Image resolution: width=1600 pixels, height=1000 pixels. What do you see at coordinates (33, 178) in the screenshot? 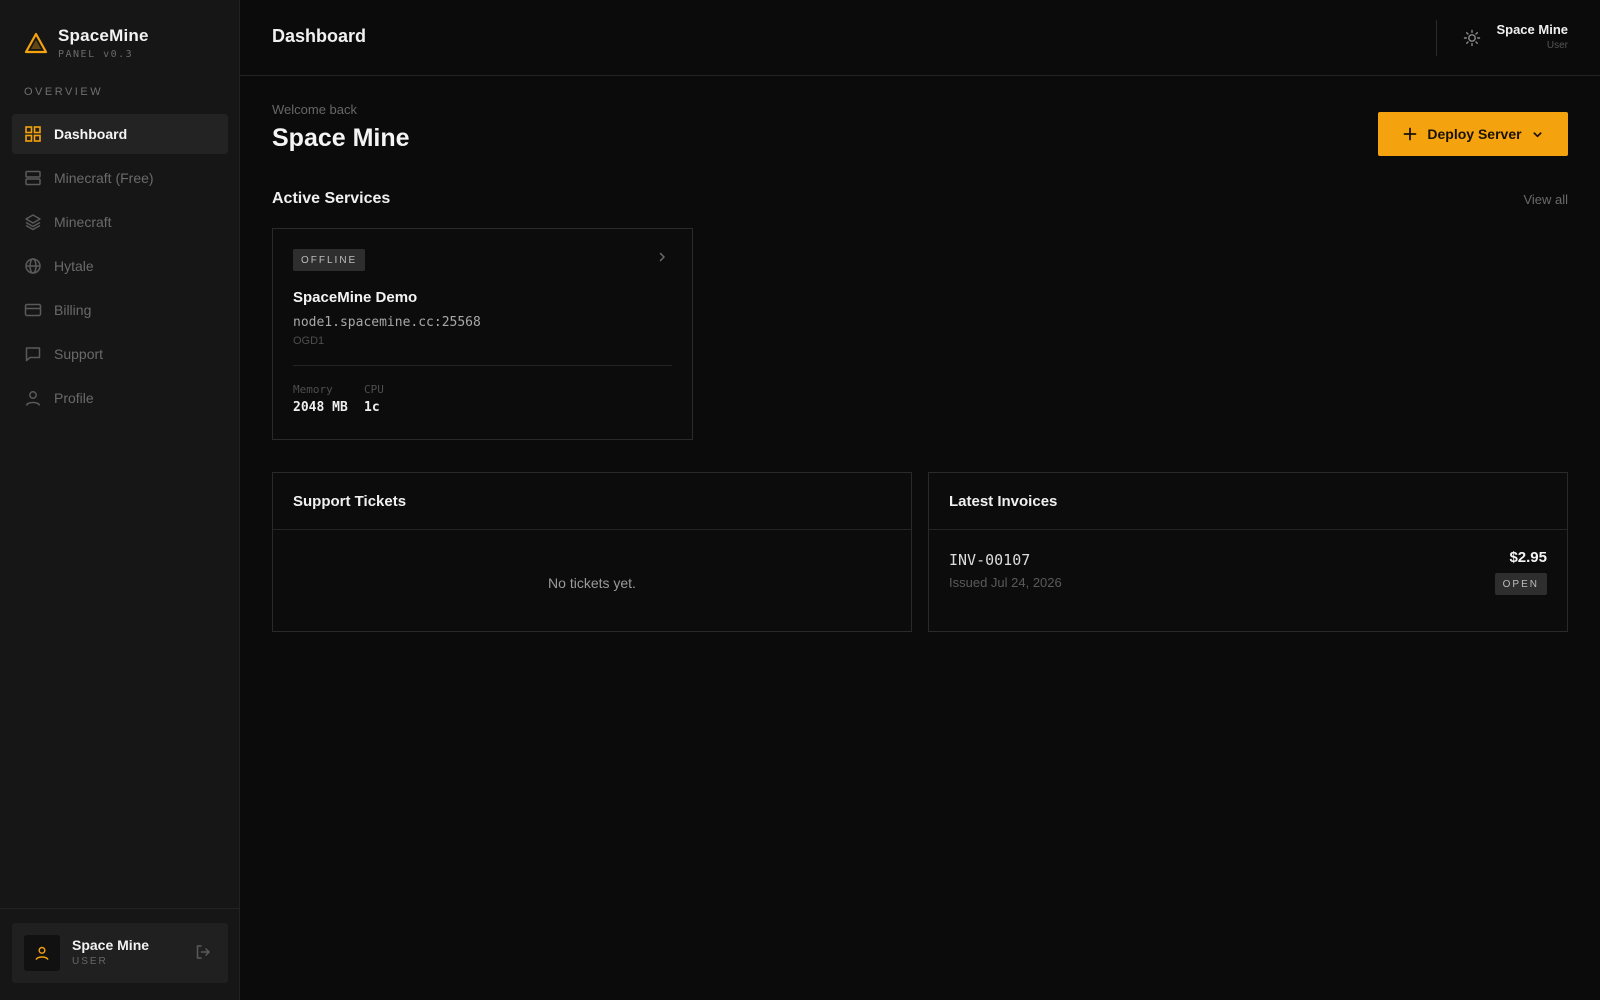
I see `server-icon` at bounding box center [33, 178].